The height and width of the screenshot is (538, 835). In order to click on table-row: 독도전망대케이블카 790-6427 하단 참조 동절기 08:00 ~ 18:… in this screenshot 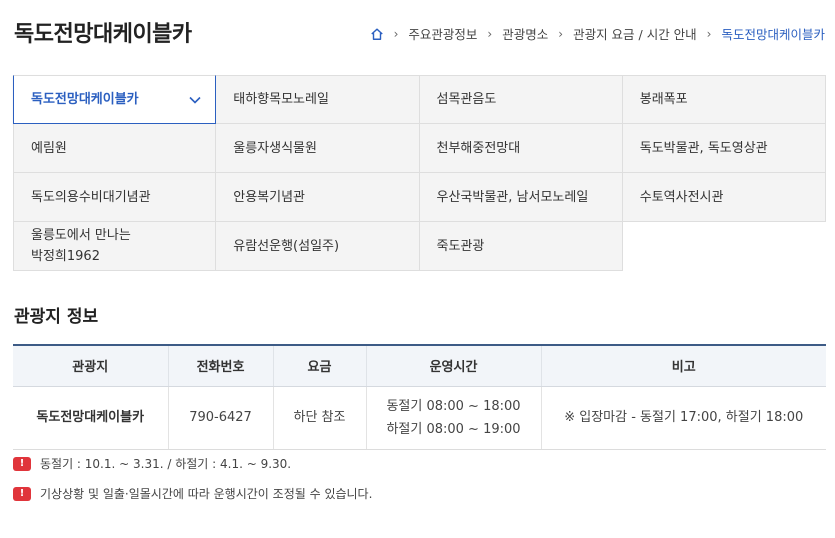, I will do `click(419, 418)`.